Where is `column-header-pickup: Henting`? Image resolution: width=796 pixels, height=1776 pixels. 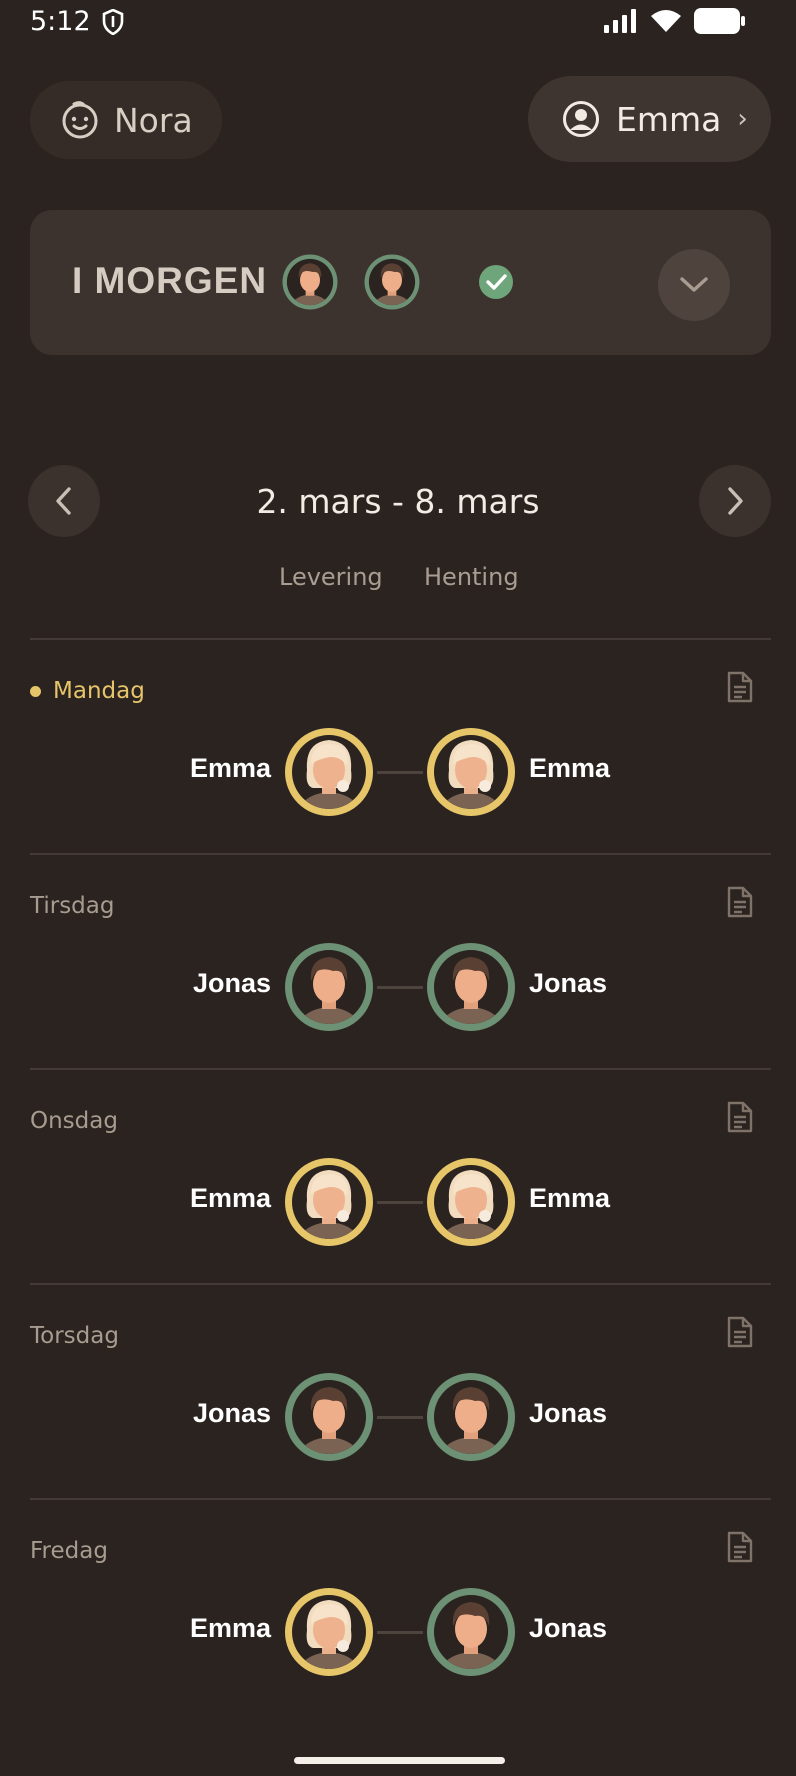
column-header-pickup: Henting is located at coordinates (471, 577).